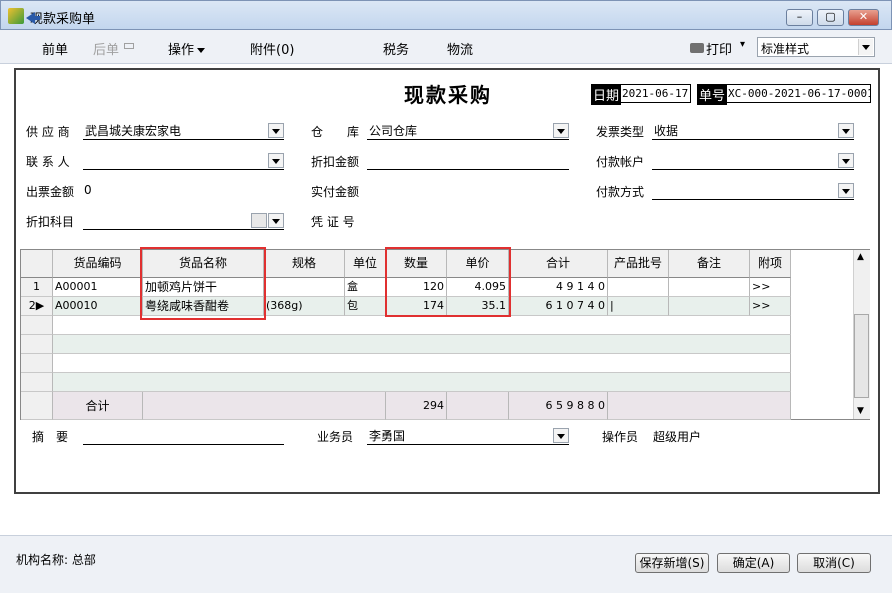 The height and width of the screenshot is (593, 892). I want to click on total-amount: 6 5 9 8 8 0, so click(558, 406).